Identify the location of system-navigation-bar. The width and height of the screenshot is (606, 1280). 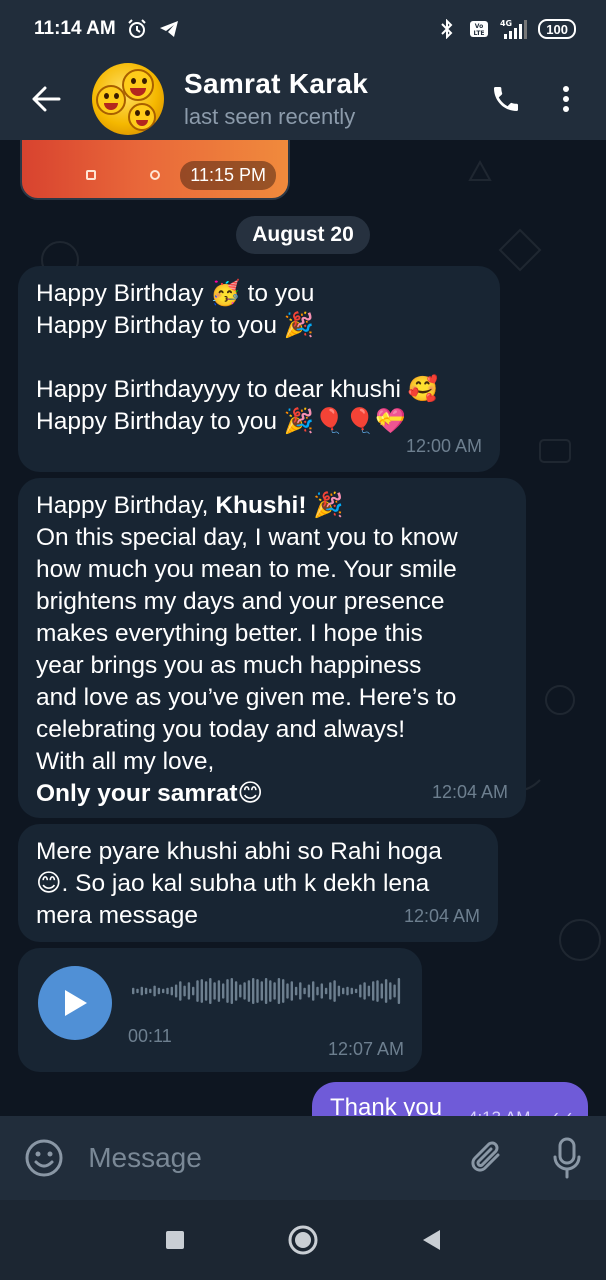
(303, 1240).